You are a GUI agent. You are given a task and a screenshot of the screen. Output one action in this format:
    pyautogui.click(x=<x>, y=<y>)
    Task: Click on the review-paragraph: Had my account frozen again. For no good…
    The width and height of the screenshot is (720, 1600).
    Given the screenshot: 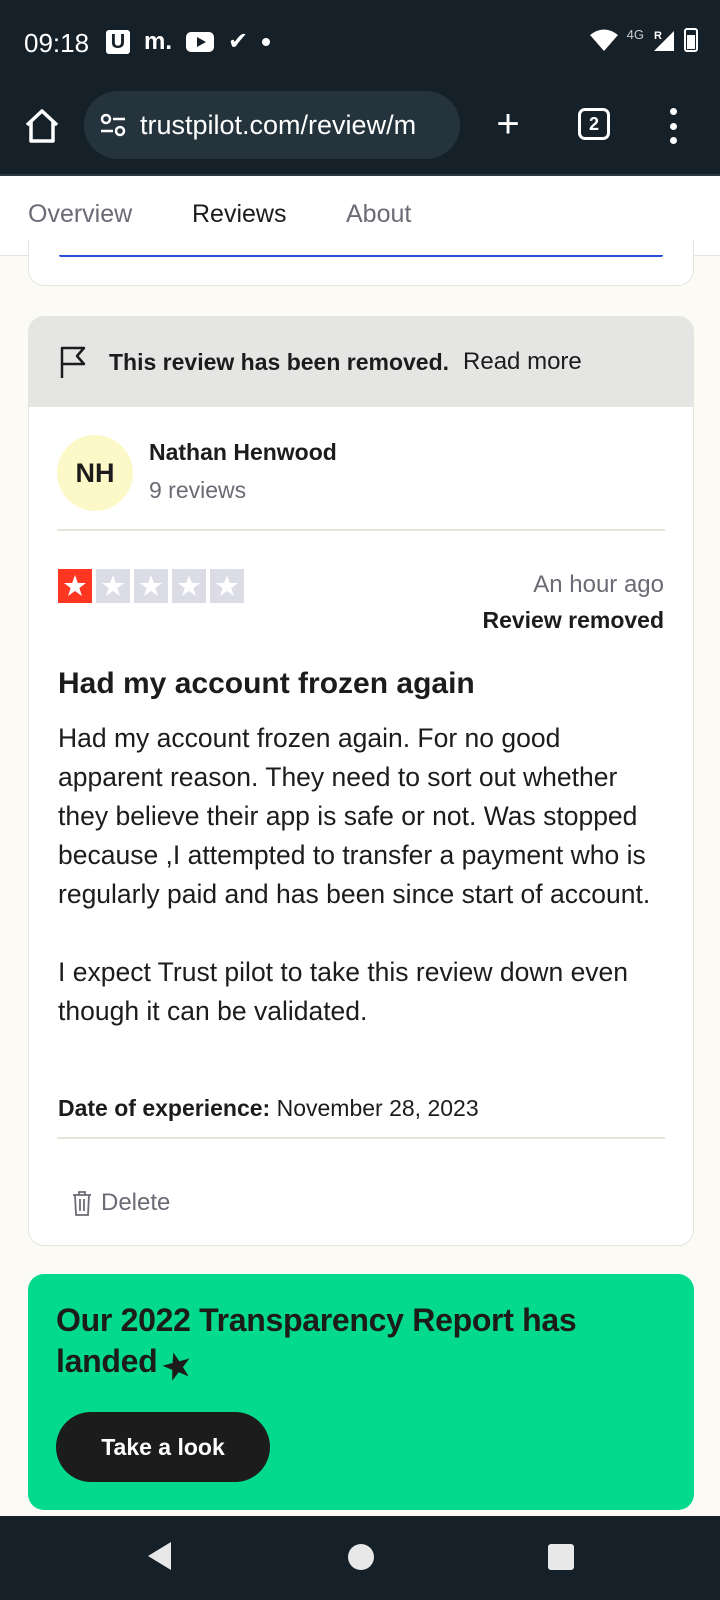 What is the action you would take?
    pyautogui.click(x=354, y=816)
    